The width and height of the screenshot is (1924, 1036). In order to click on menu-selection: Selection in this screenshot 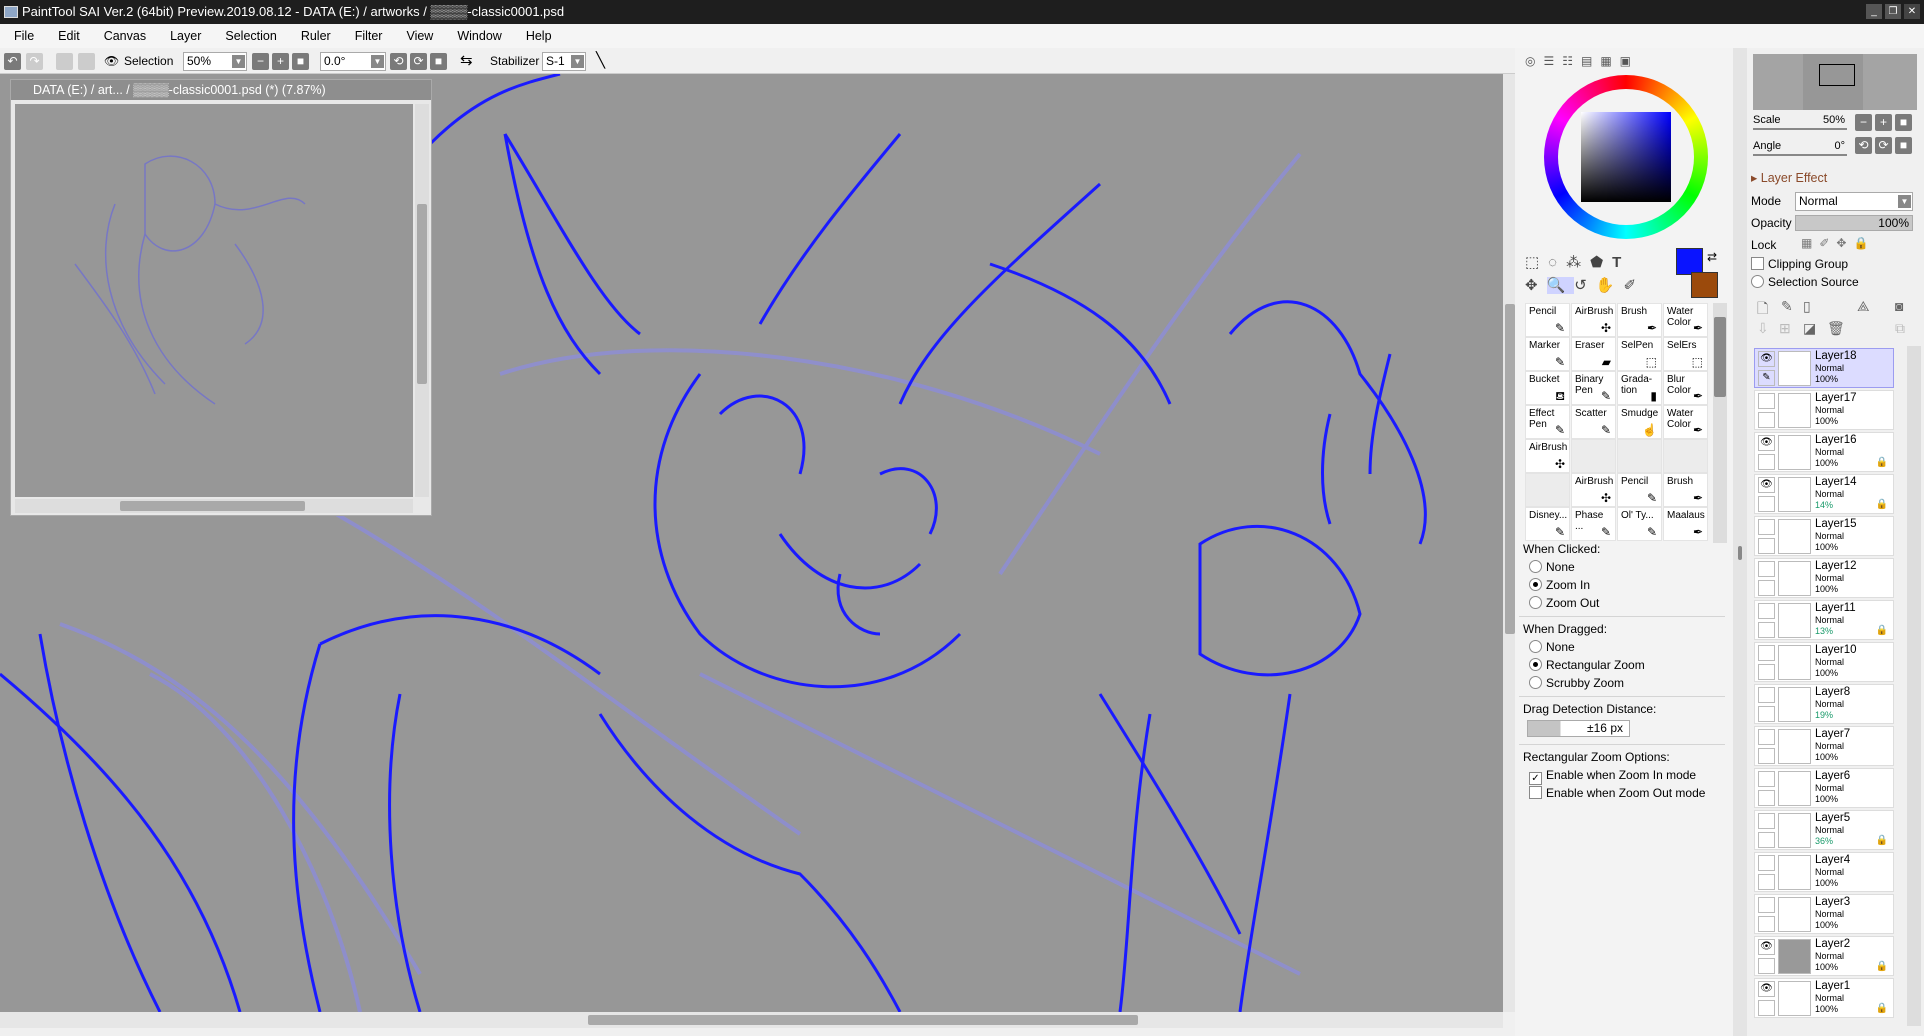, I will do `click(250, 36)`.